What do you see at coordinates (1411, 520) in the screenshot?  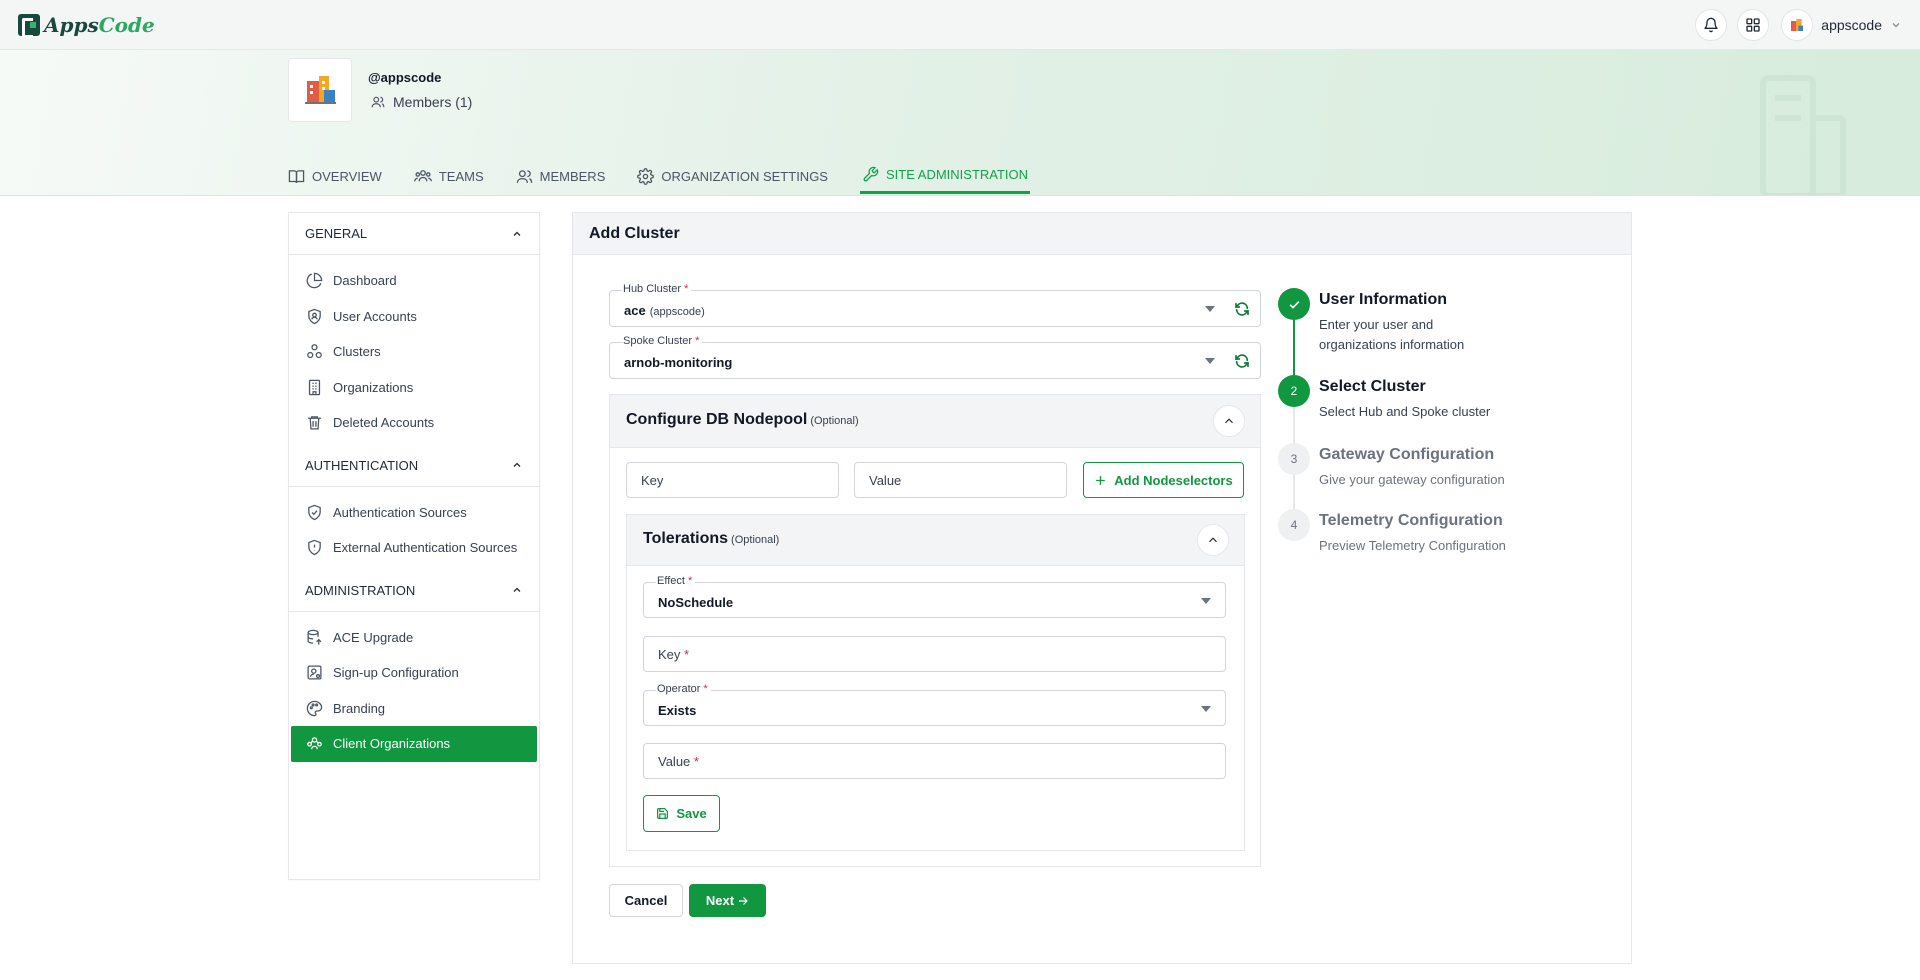 I see `step-title: Telemetry Configuration` at bounding box center [1411, 520].